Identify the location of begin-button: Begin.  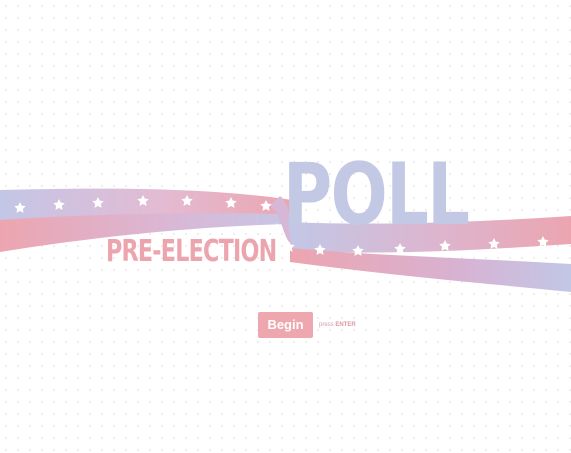
(285, 325).